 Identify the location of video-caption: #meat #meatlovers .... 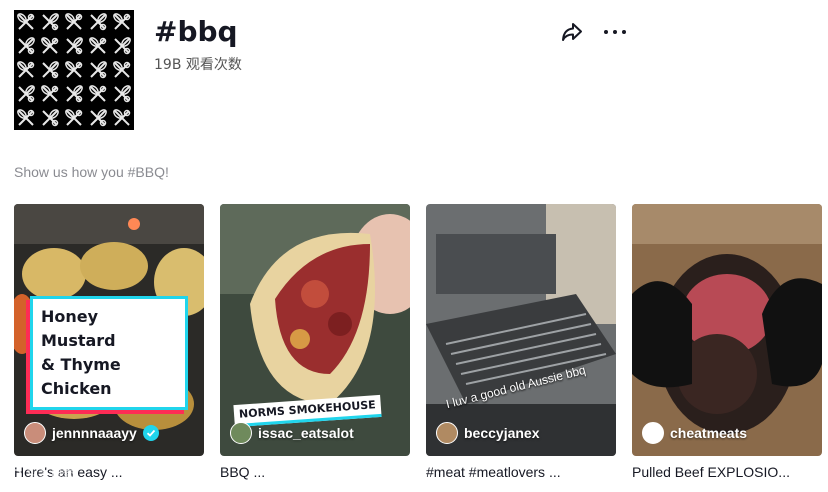
(521, 472).